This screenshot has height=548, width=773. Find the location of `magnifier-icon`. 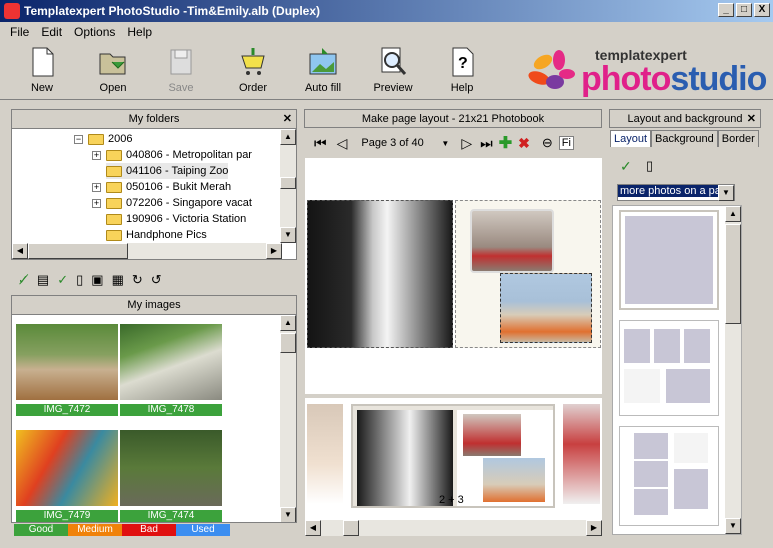

magnifier-icon is located at coordinates (393, 62).